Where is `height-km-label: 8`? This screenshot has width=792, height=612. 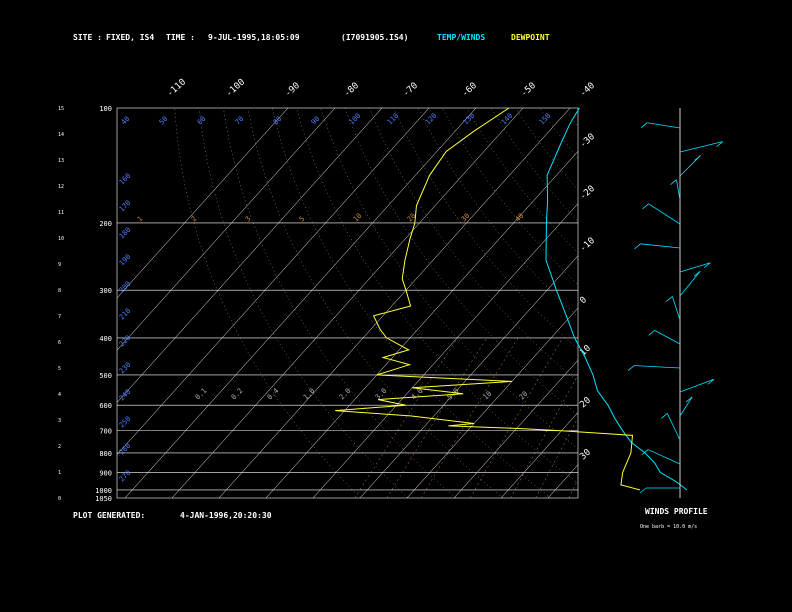 height-km-label: 8 is located at coordinates (59, 291).